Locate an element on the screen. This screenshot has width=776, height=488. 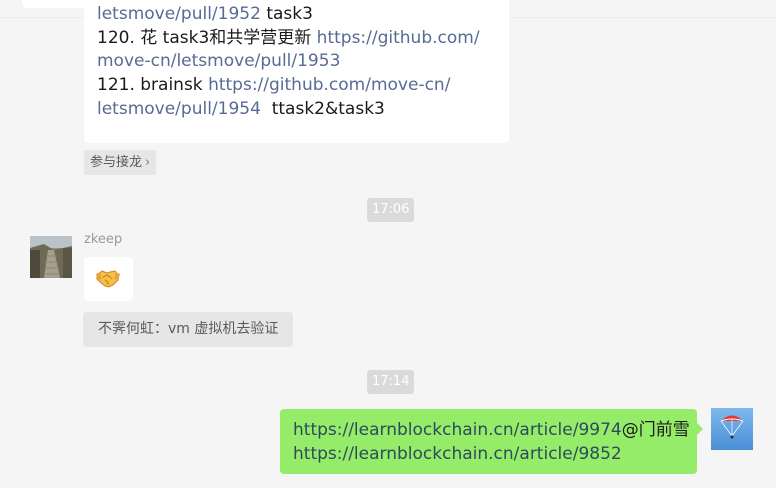
avatar-zkeep is located at coordinates (51, 257).